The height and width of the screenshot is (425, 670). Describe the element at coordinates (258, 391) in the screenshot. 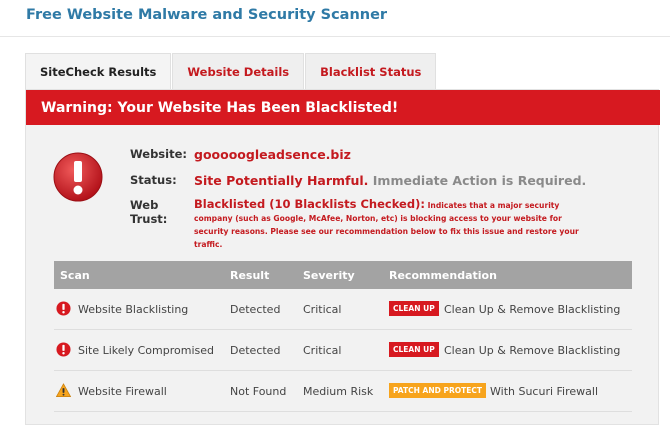

I see `scan-result: Not Found` at that location.